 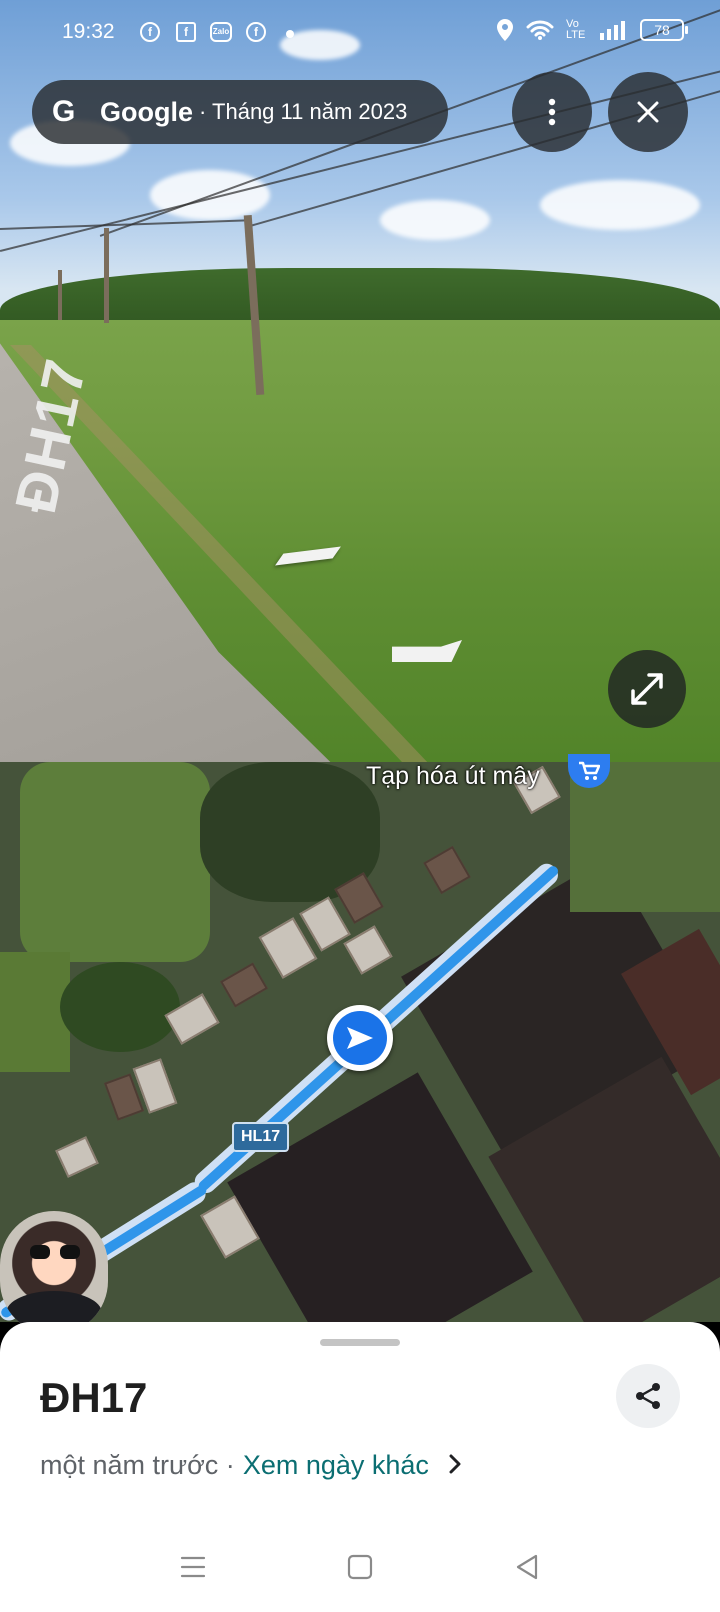 I want to click on road-shield: HL17, so click(x=261, y=1137).